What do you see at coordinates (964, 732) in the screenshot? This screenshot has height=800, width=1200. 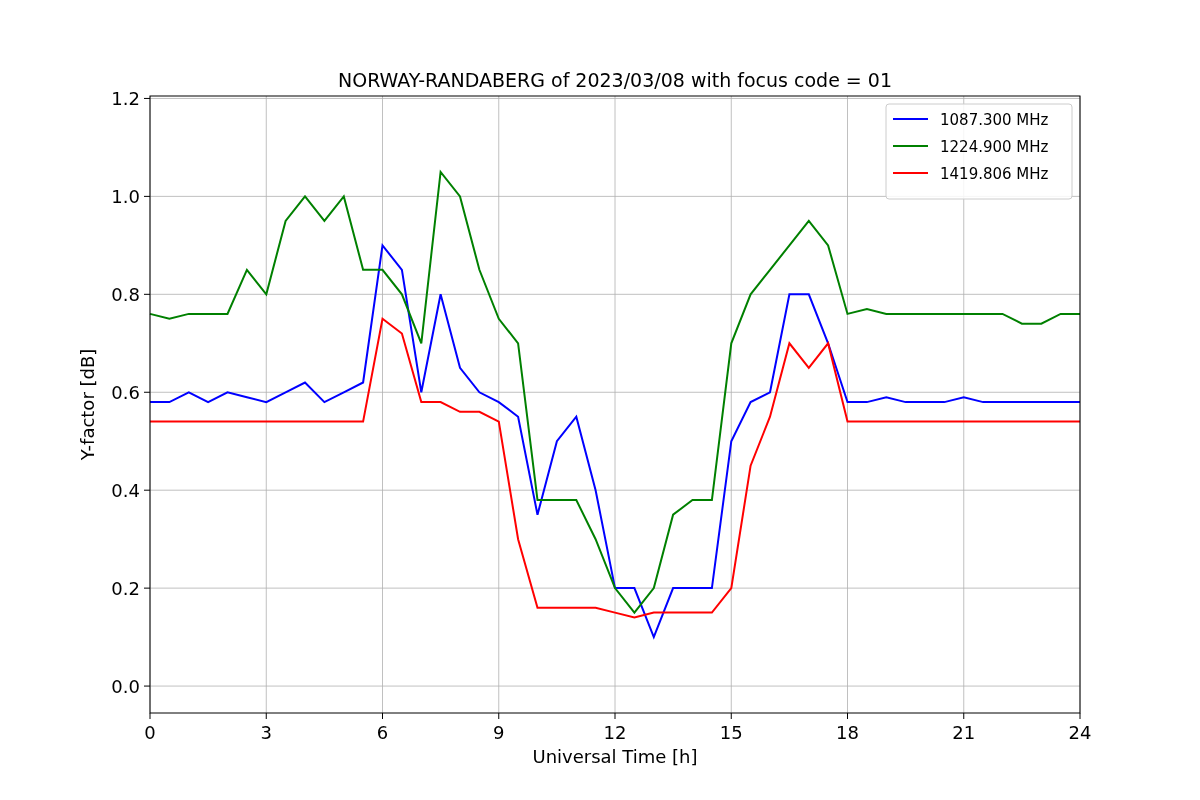 I see `x-tick-label: 21` at bounding box center [964, 732].